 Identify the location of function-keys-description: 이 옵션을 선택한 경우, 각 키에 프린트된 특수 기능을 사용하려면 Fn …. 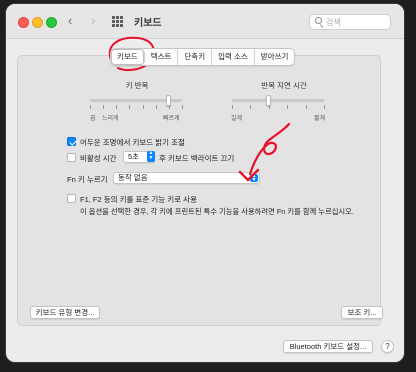
(217, 211).